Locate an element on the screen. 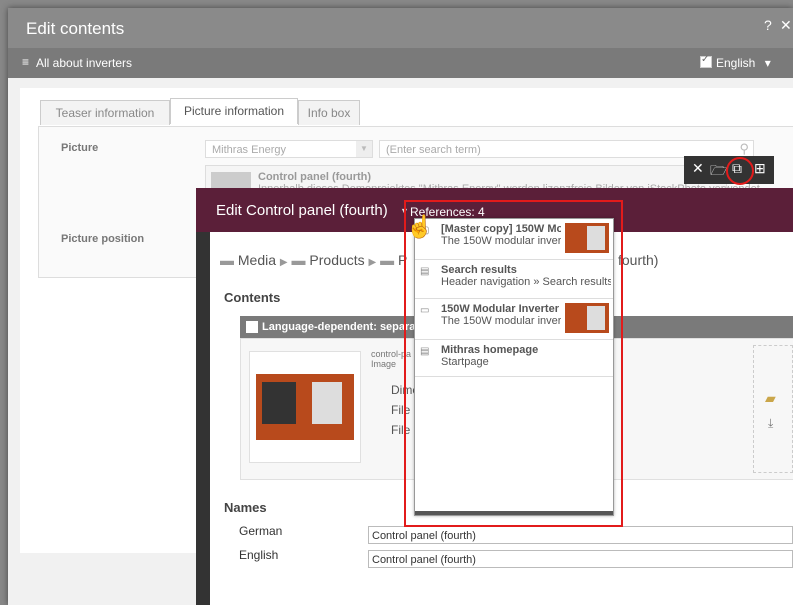 This screenshot has height=605, width=793. highlight-circle is located at coordinates (740, 171).